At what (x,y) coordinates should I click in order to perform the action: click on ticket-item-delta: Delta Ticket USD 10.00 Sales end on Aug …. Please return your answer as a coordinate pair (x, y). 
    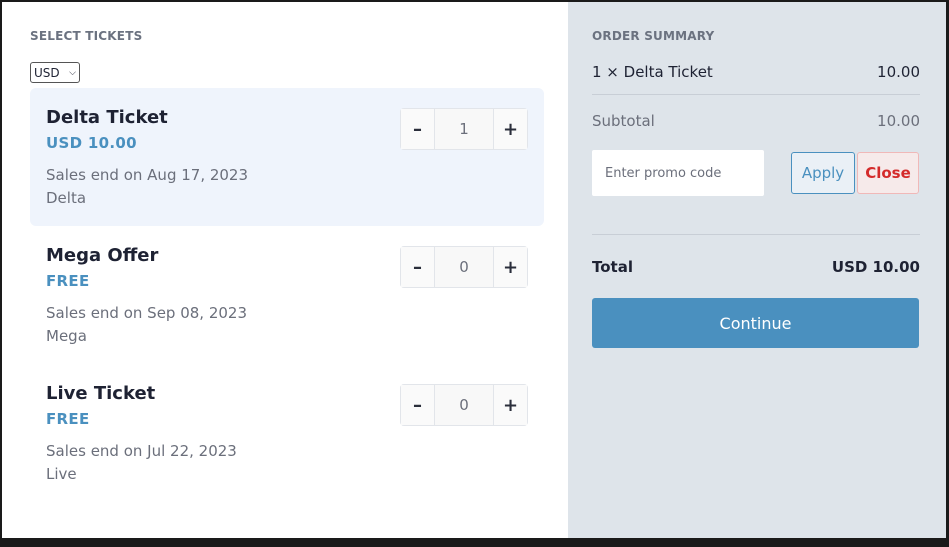
    Looking at the image, I should click on (287, 157).